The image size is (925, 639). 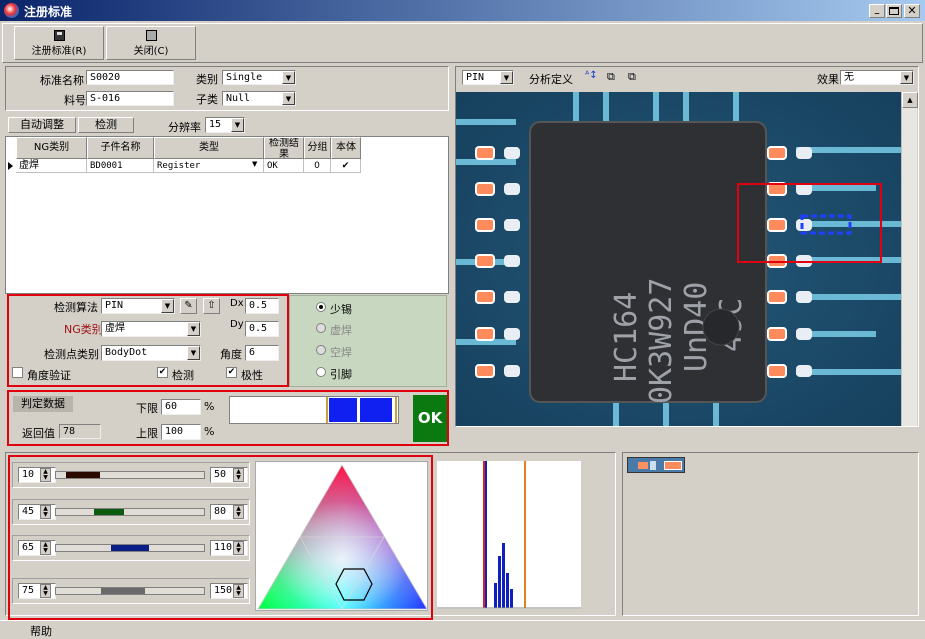 What do you see at coordinates (877, 11) in the screenshot?
I see `minimize-button: _` at bounding box center [877, 11].